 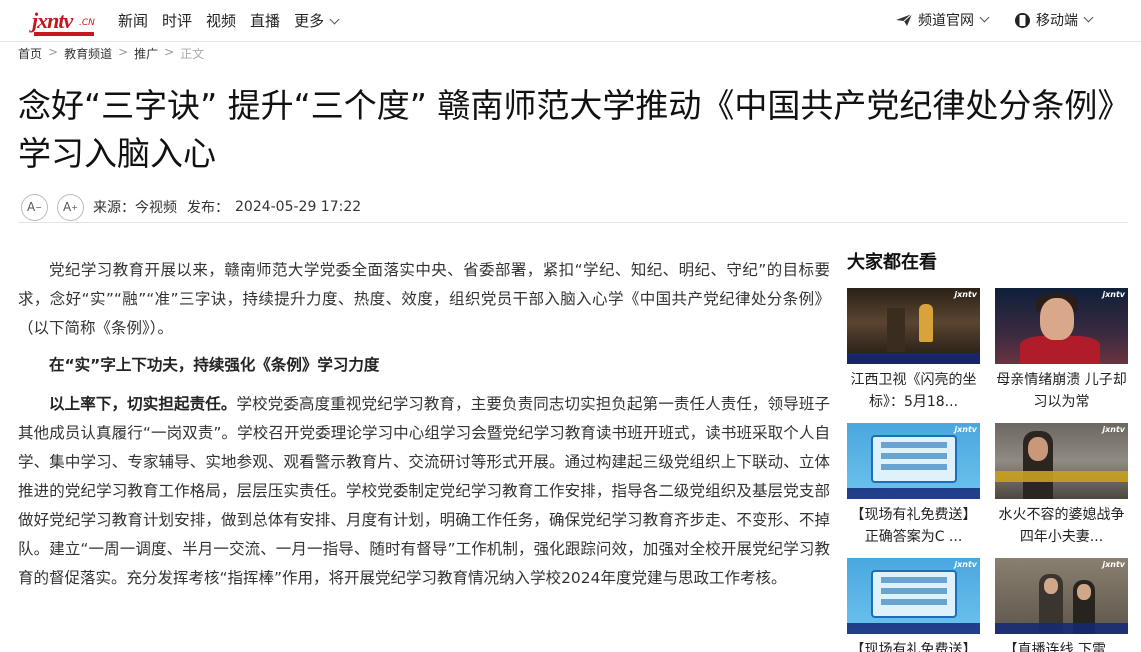 I want to click on mobile-label: 移动端, so click(x=1057, y=21).